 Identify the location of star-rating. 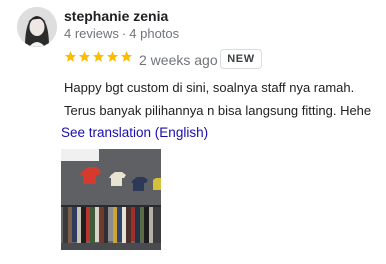
(98, 56).